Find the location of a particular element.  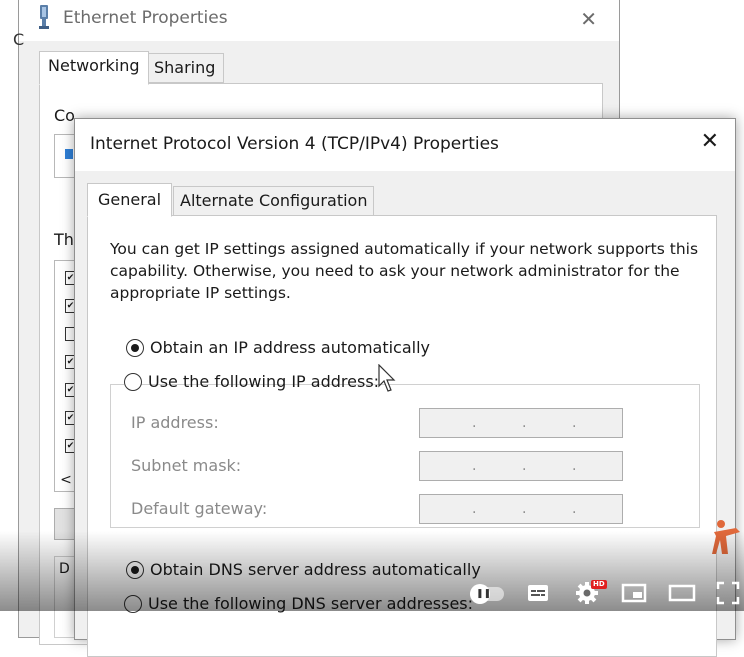

mouse-cursor-icon is located at coordinates (387, 378).